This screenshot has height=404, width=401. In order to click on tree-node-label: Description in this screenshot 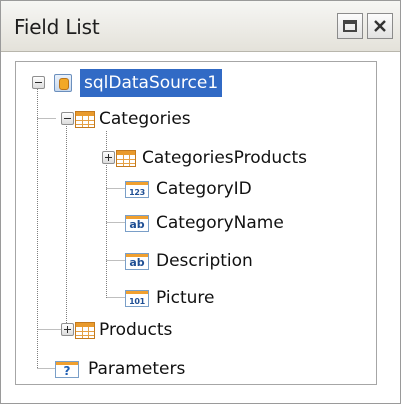, I will do `click(204, 261)`.